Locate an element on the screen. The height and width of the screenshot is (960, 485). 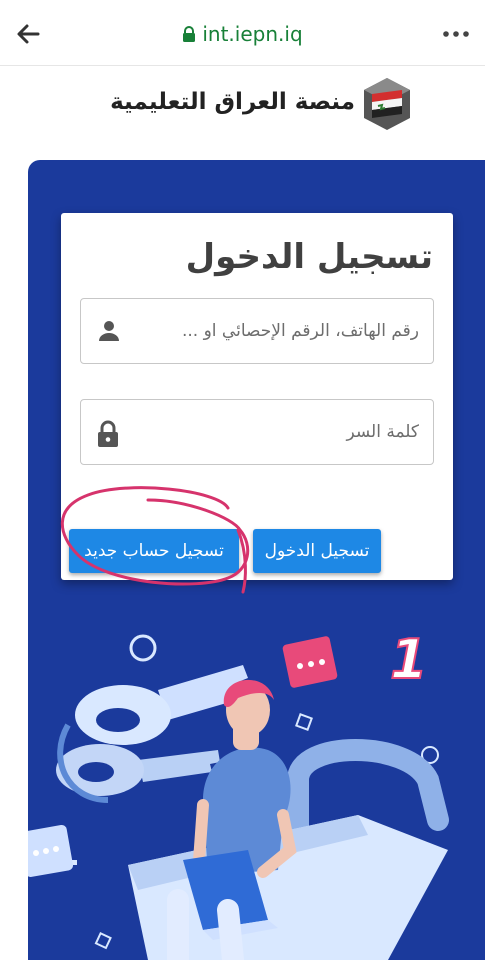
number-one-badge: 1 is located at coordinates (409, 659).